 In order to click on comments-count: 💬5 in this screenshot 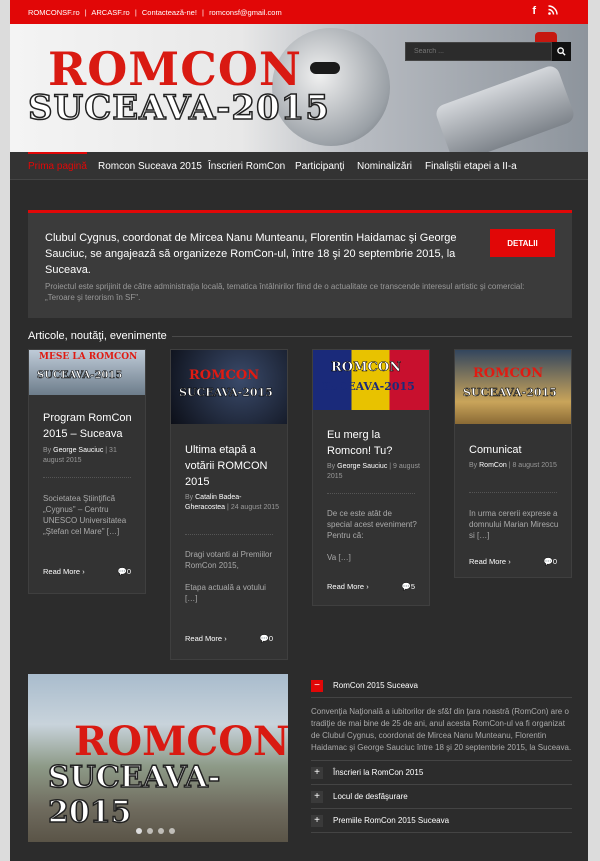, I will do `click(408, 586)`.